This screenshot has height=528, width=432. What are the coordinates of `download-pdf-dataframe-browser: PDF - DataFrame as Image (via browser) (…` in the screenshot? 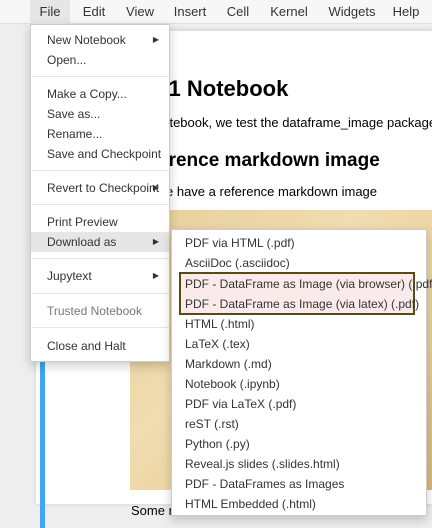 It's located at (302, 284).